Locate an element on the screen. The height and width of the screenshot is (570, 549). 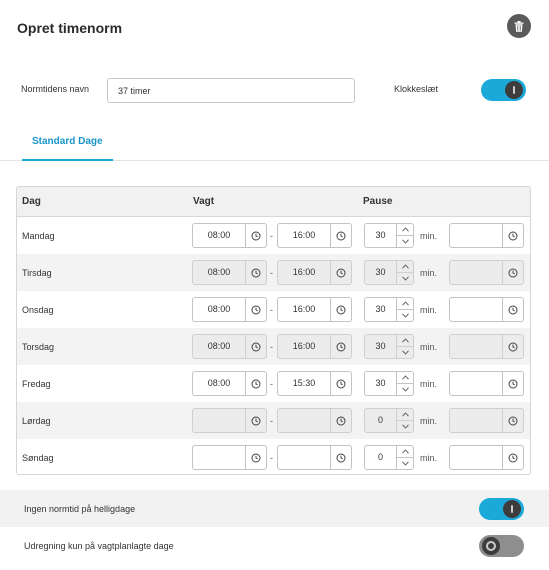
tab-standard-days: Standard Dage is located at coordinates (67, 140).